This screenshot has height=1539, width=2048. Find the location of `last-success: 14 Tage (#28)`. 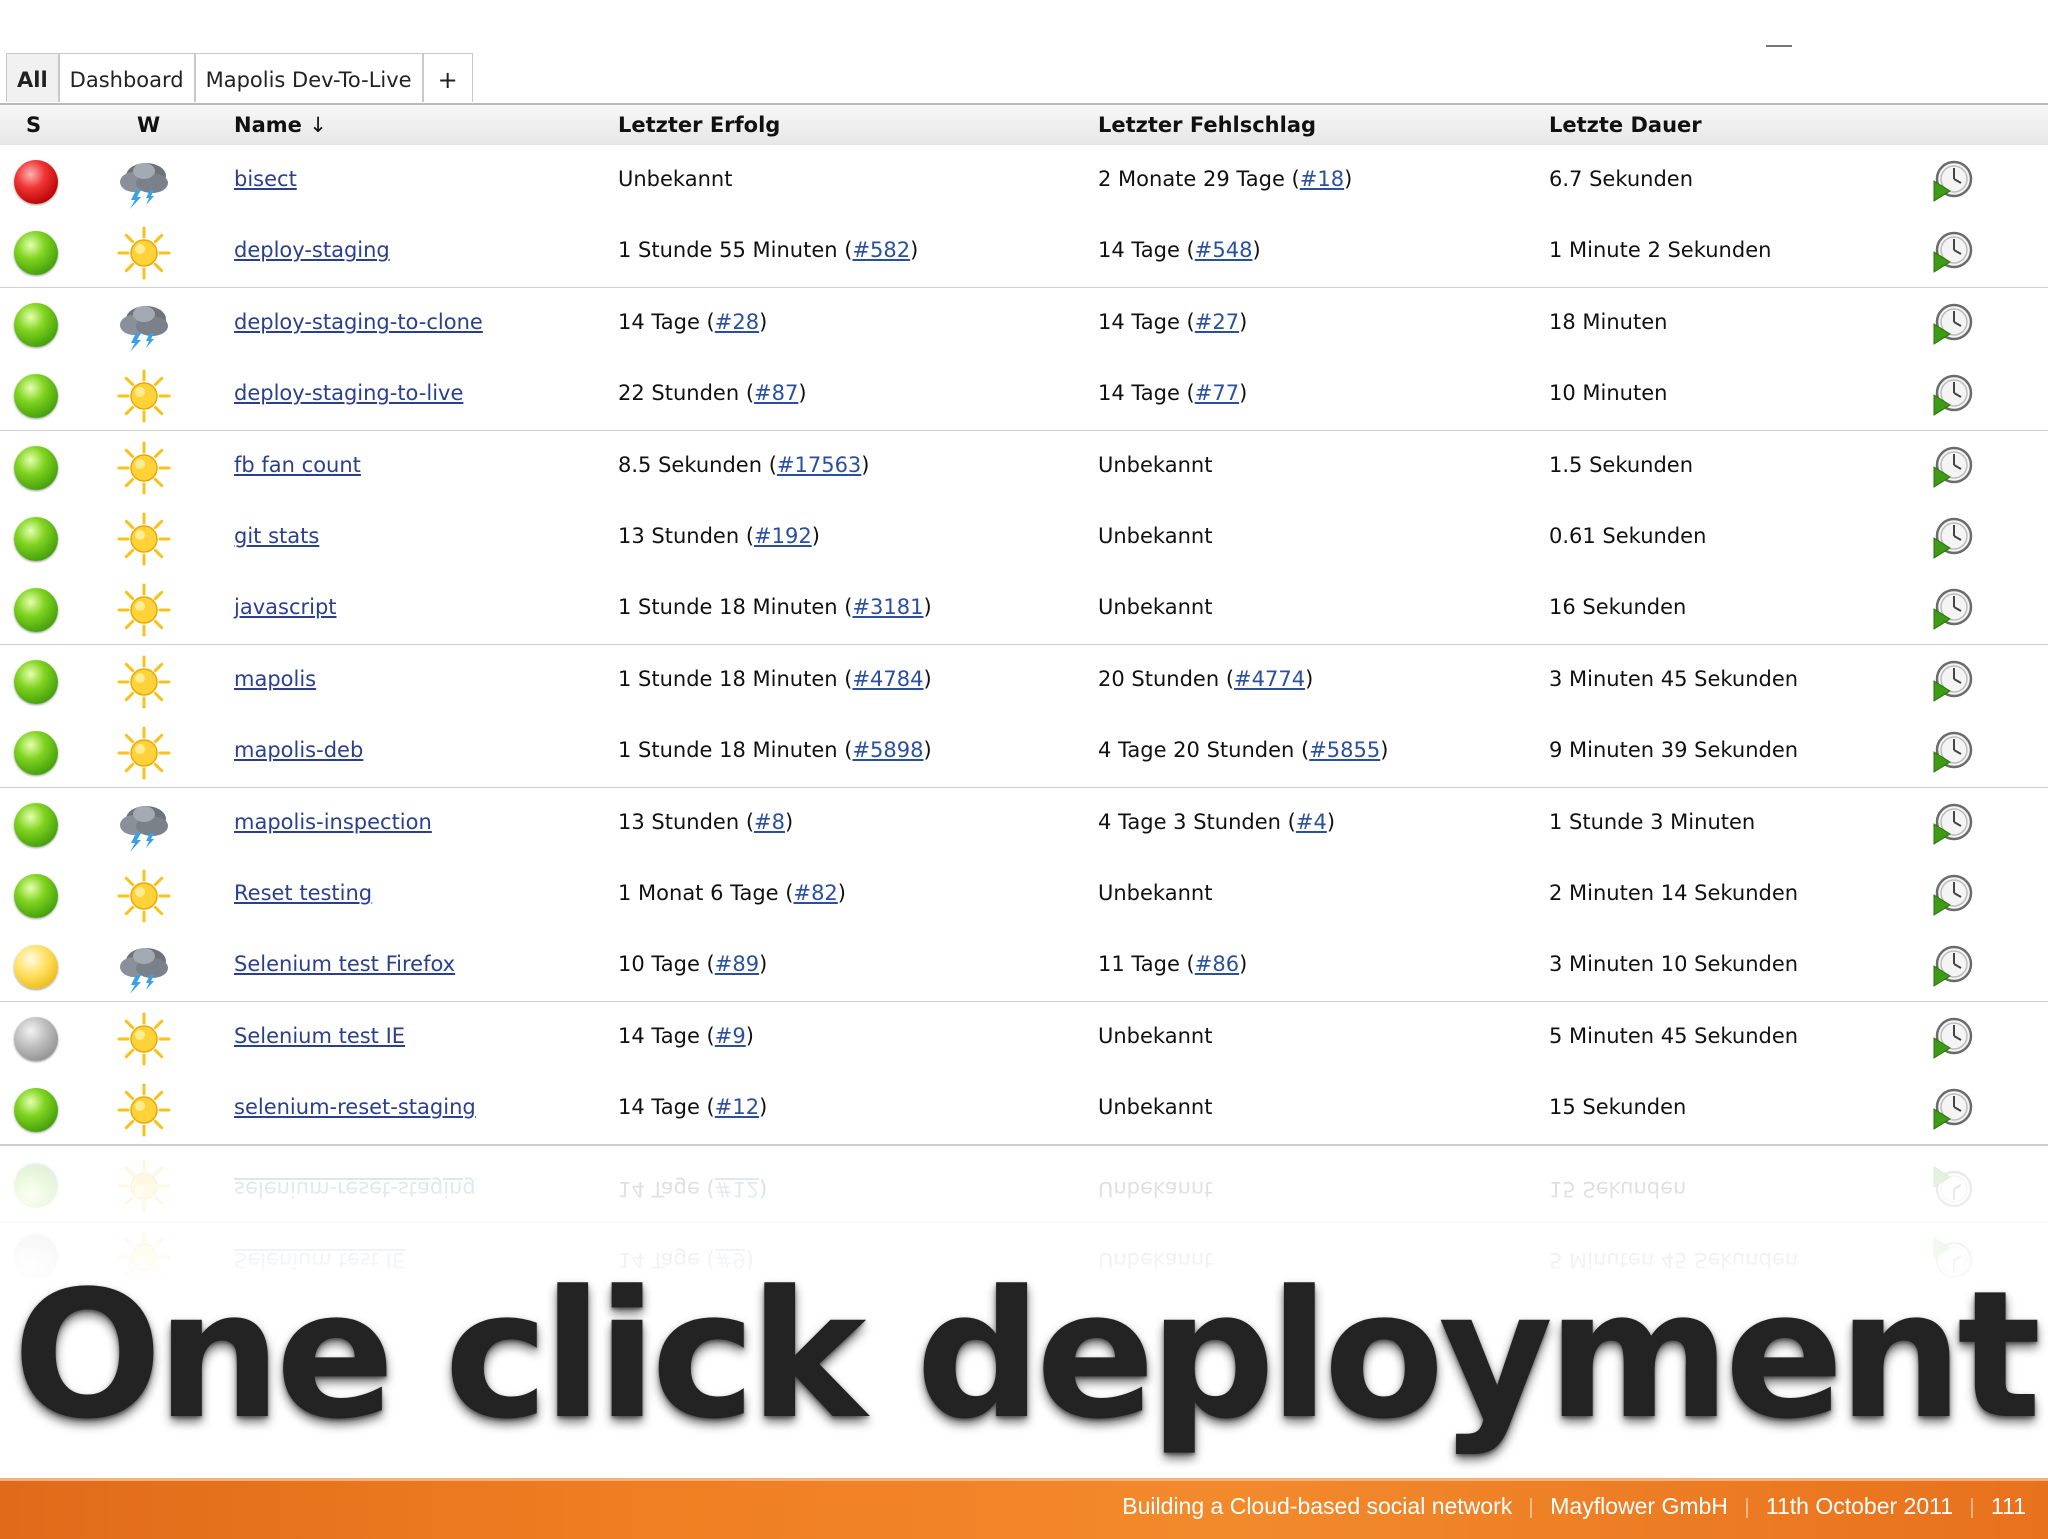

last-success: 14 Tage (#28) is located at coordinates (693, 321).